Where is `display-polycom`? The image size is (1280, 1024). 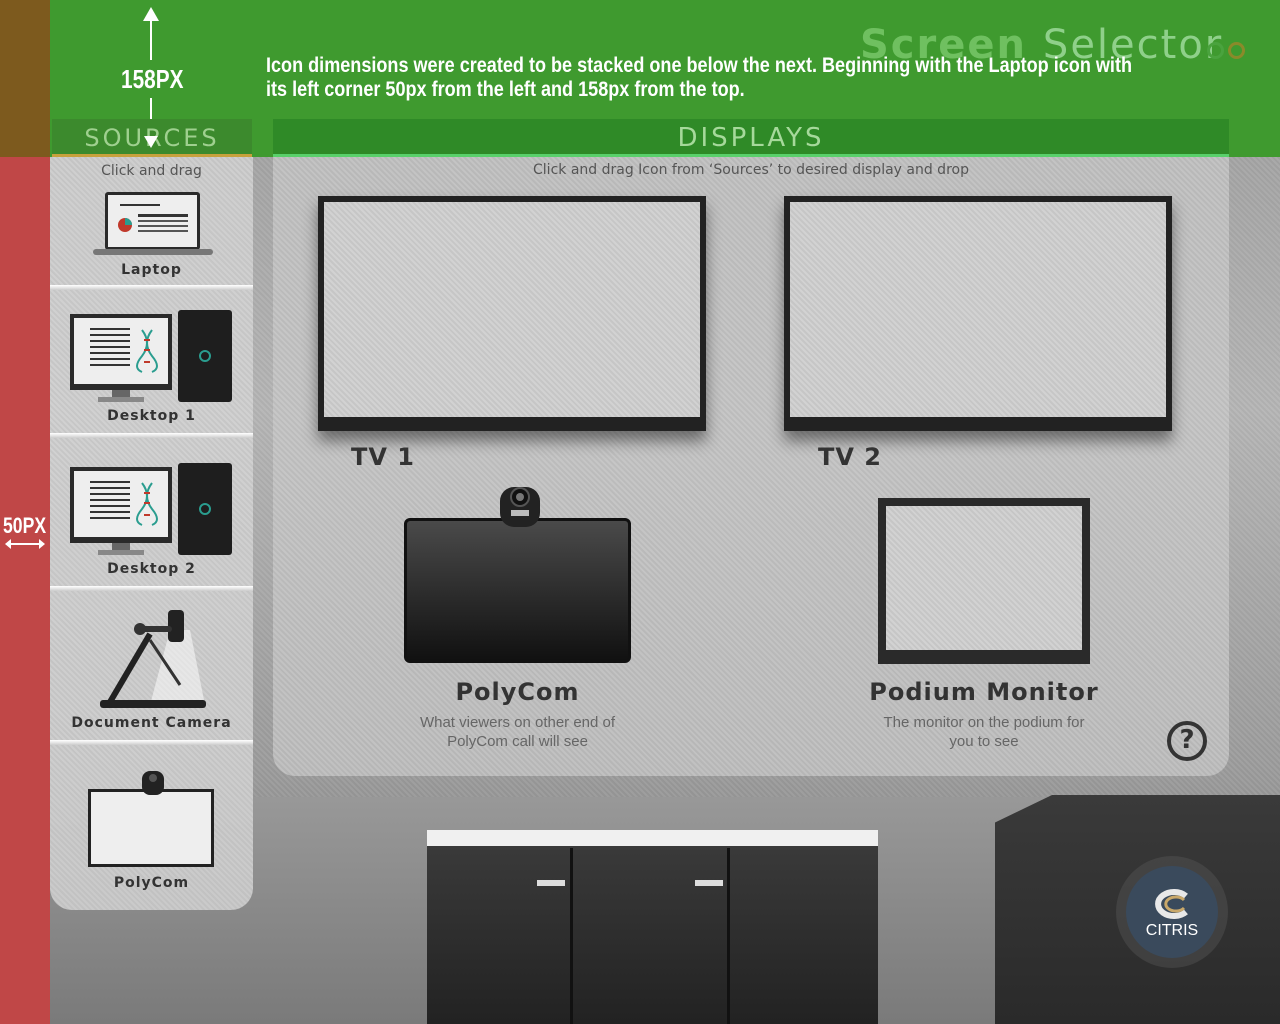 display-polycom is located at coordinates (517, 590).